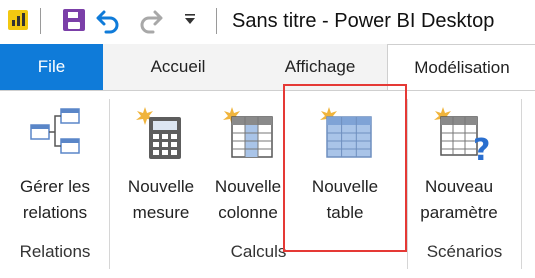 The width and height of the screenshot is (535, 278). What do you see at coordinates (161, 186) in the screenshot?
I see `new-measure-label-1: Nouvelle` at bounding box center [161, 186].